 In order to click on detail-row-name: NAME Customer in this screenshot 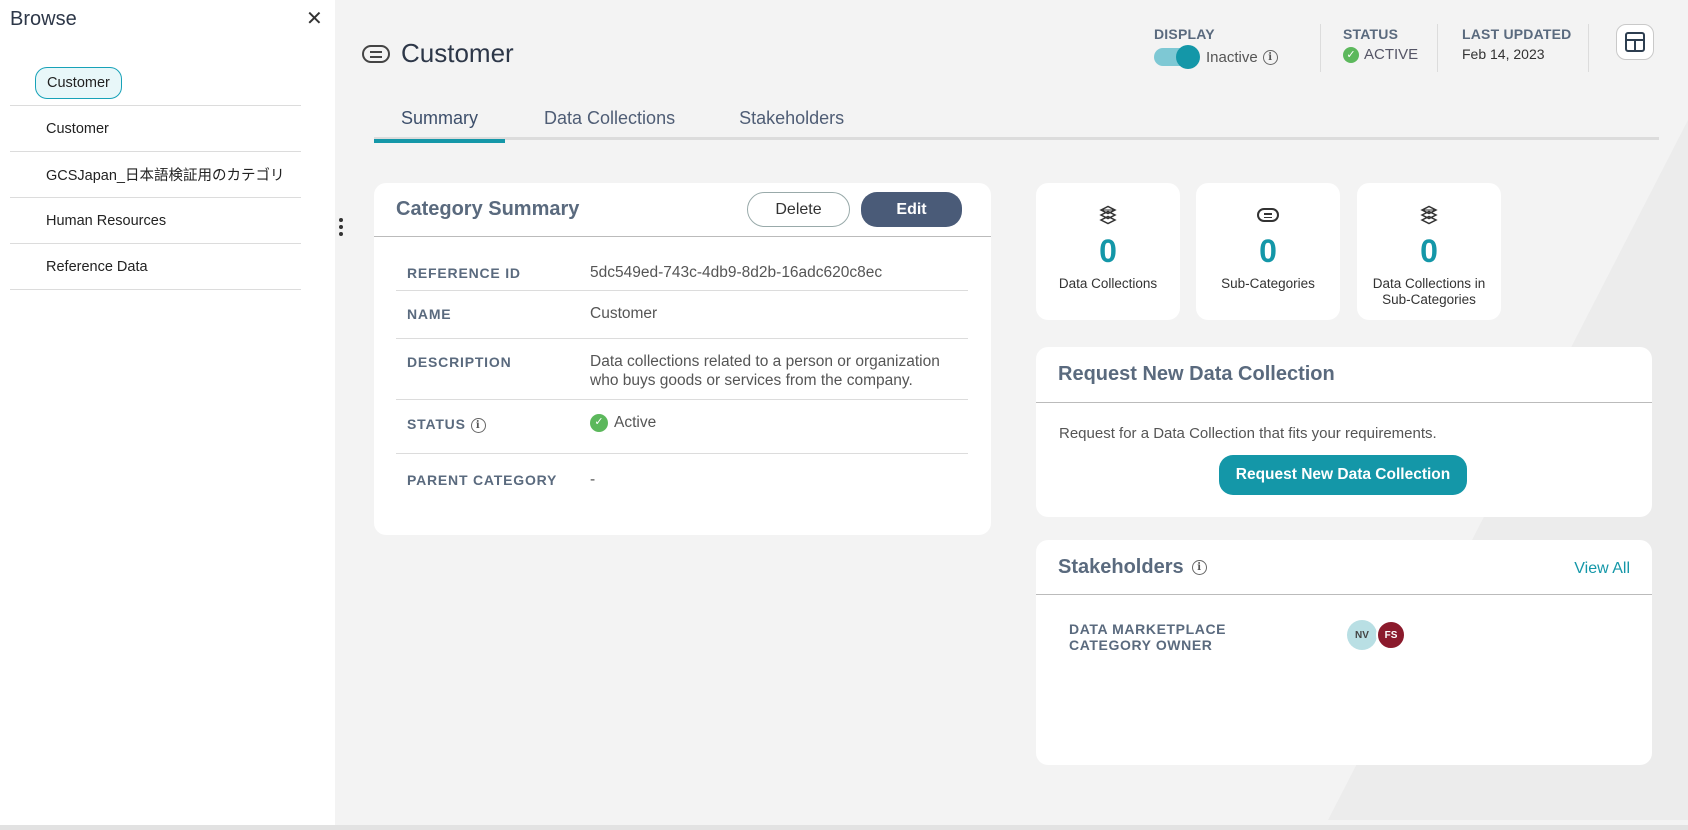, I will do `click(682, 315)`.